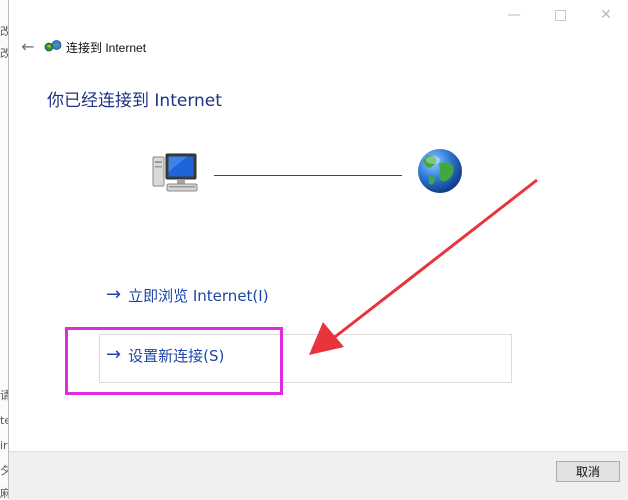 The width and height of the screenshot is (628, 500). I want to click on background-text: ir, so click(4, 445).